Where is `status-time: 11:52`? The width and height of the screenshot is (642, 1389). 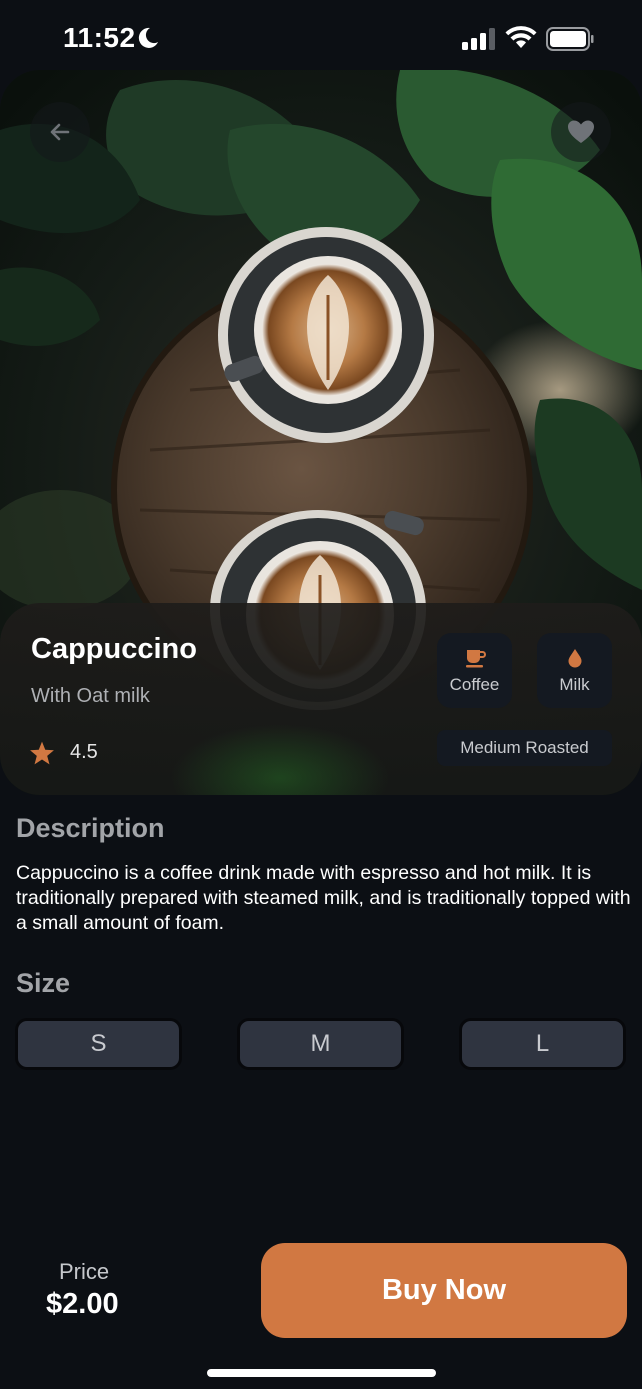 status-time: 11:52 is located at coordinates (99, 37).